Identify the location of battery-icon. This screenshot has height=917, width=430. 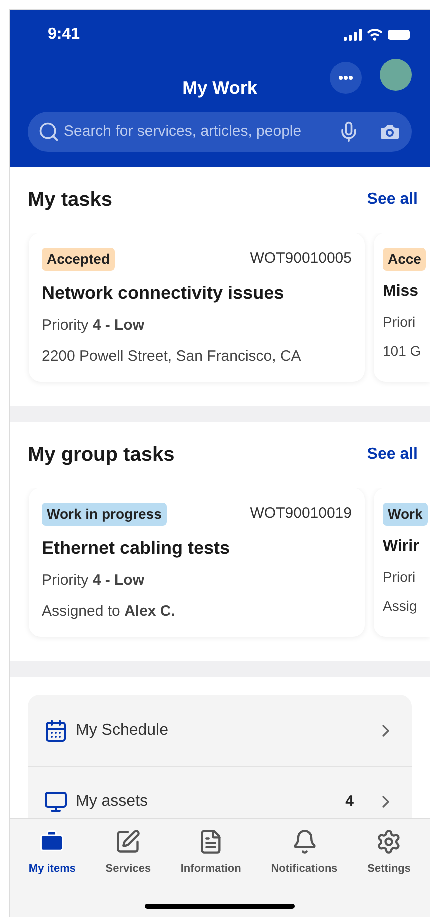
(399, 35).